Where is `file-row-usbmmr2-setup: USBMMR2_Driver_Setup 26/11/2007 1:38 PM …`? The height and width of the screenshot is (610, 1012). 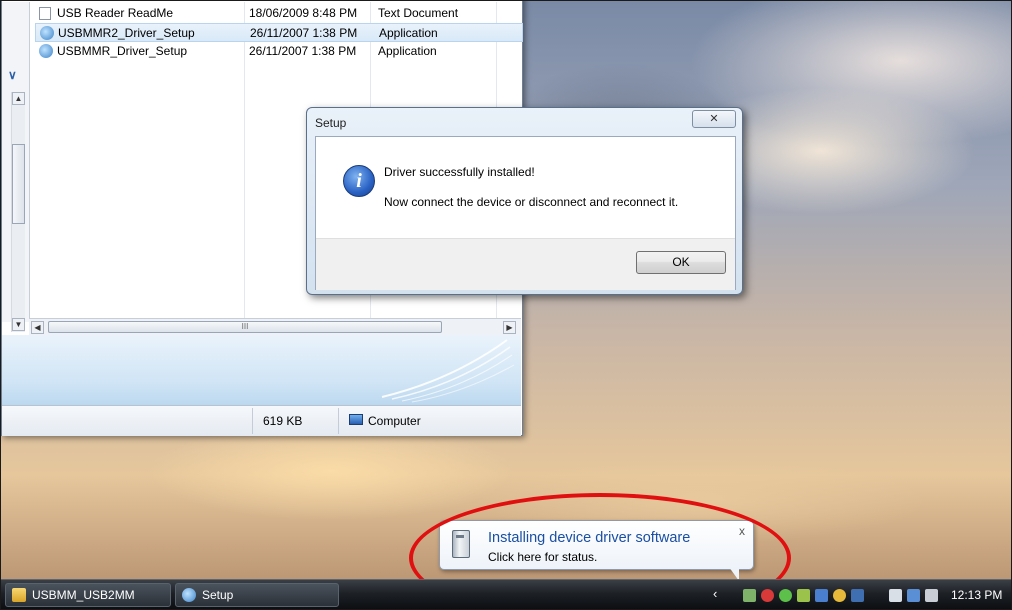 file-row-usbmmr2-setup: USBMMR2_Driver_Setup 26/11/2007 1:38 PM … is located at coordinates (279, 32).